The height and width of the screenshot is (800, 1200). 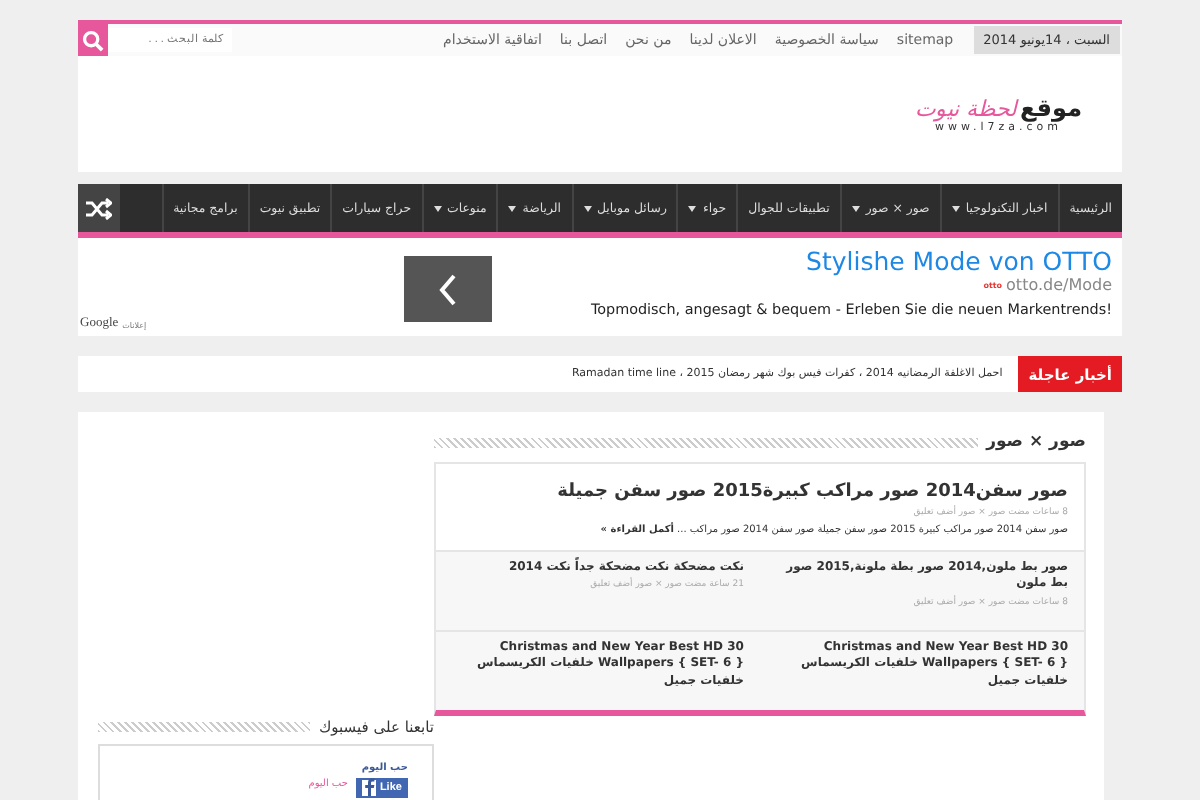 What do you see at coordinates (1050, 108) in the screenshot?
I see `logo-word: موقع` at bounding box center [1050, 108].